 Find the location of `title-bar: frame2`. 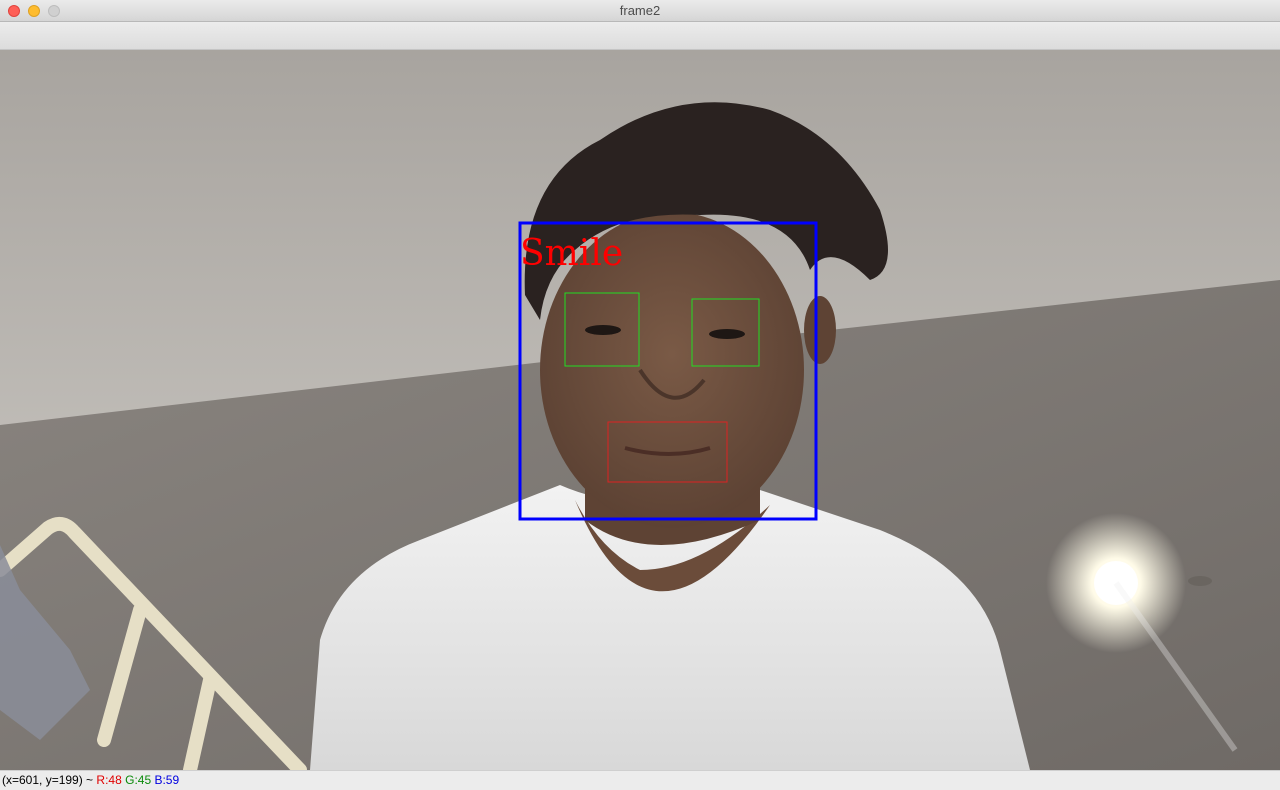

title-bar: frame2 is located at coordinates (640, 11).